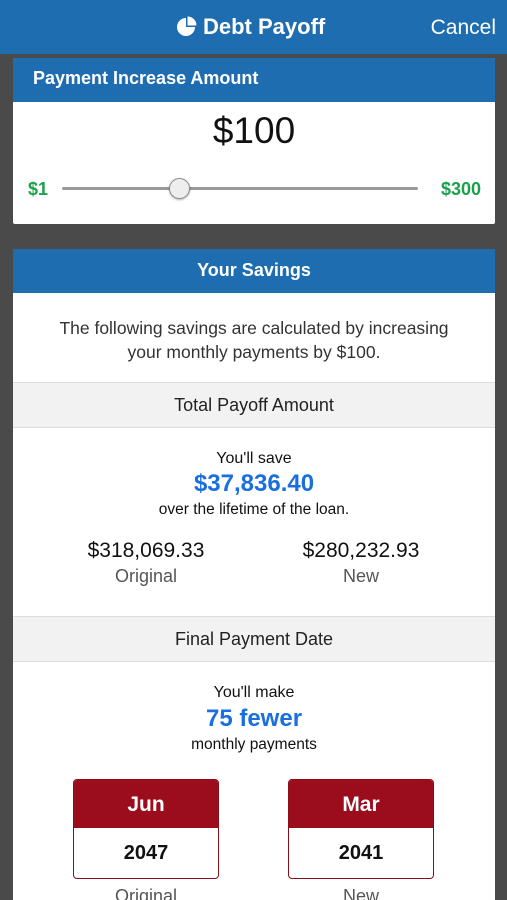 This screenshot has width=507, height=900. Describe the element at coordinates (361, 829) in the screenshot. I see `new-date-calendar: Mar 2041` at that location.